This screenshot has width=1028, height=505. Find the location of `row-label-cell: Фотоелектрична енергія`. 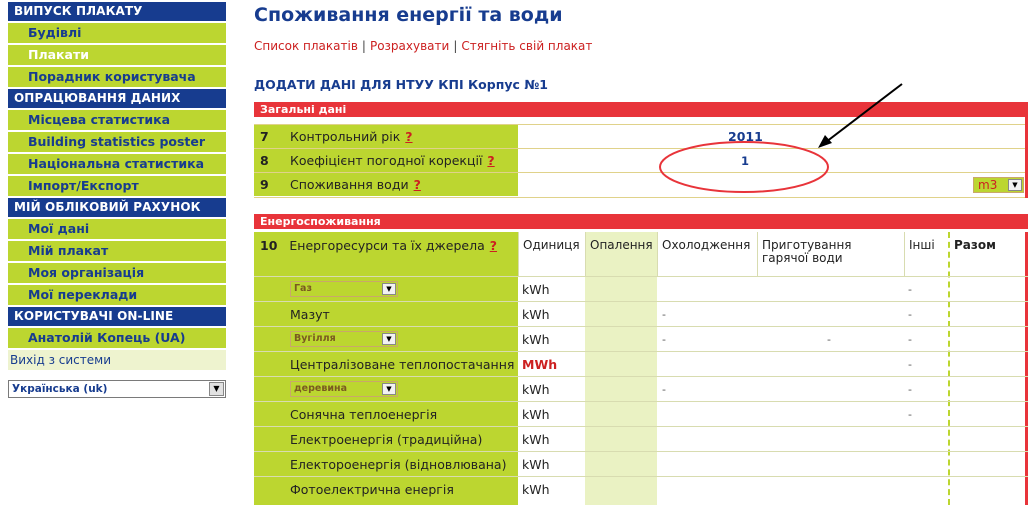

row-label-cell: Фотоелектрична енергія is located at coordinates (386, 489).